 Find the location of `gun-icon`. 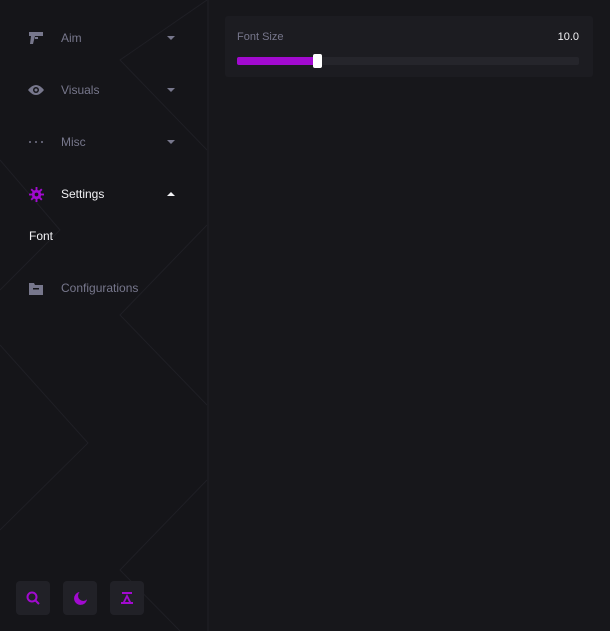

gun-icon is located at coordinates (36, 38).